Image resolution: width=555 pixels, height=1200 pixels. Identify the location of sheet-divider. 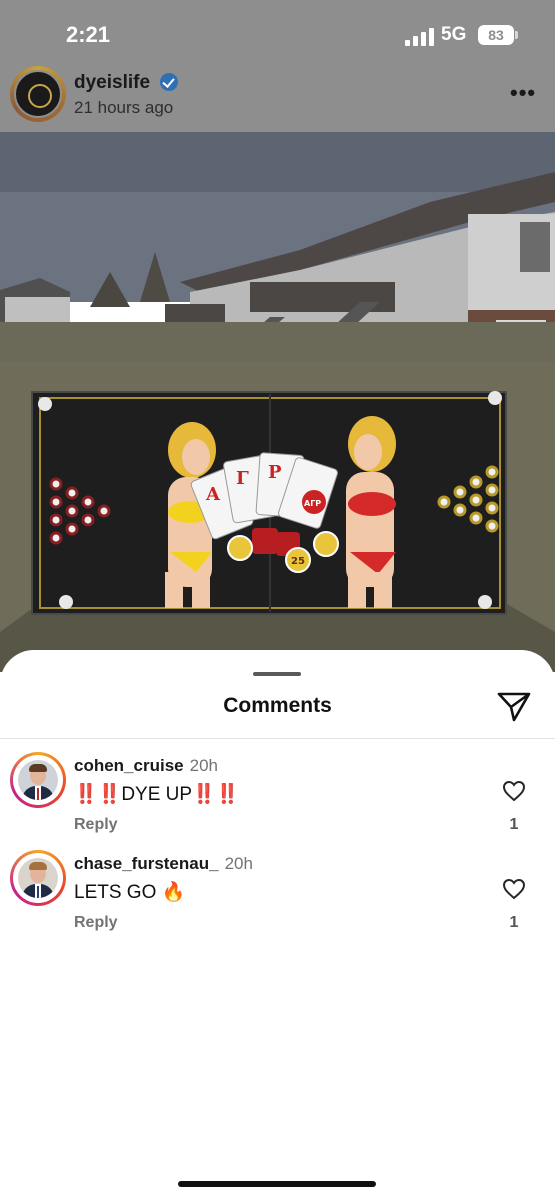
(277, 738).